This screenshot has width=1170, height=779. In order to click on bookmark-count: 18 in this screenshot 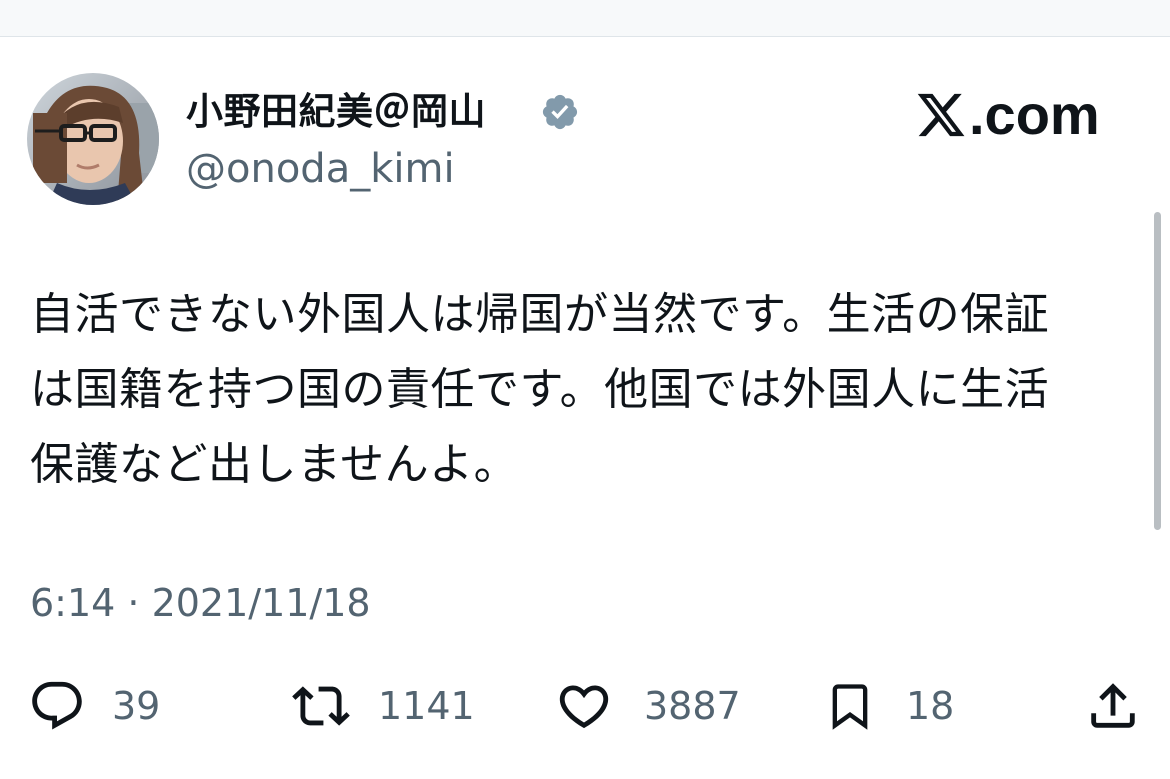, I will do `click(930, 706)`.